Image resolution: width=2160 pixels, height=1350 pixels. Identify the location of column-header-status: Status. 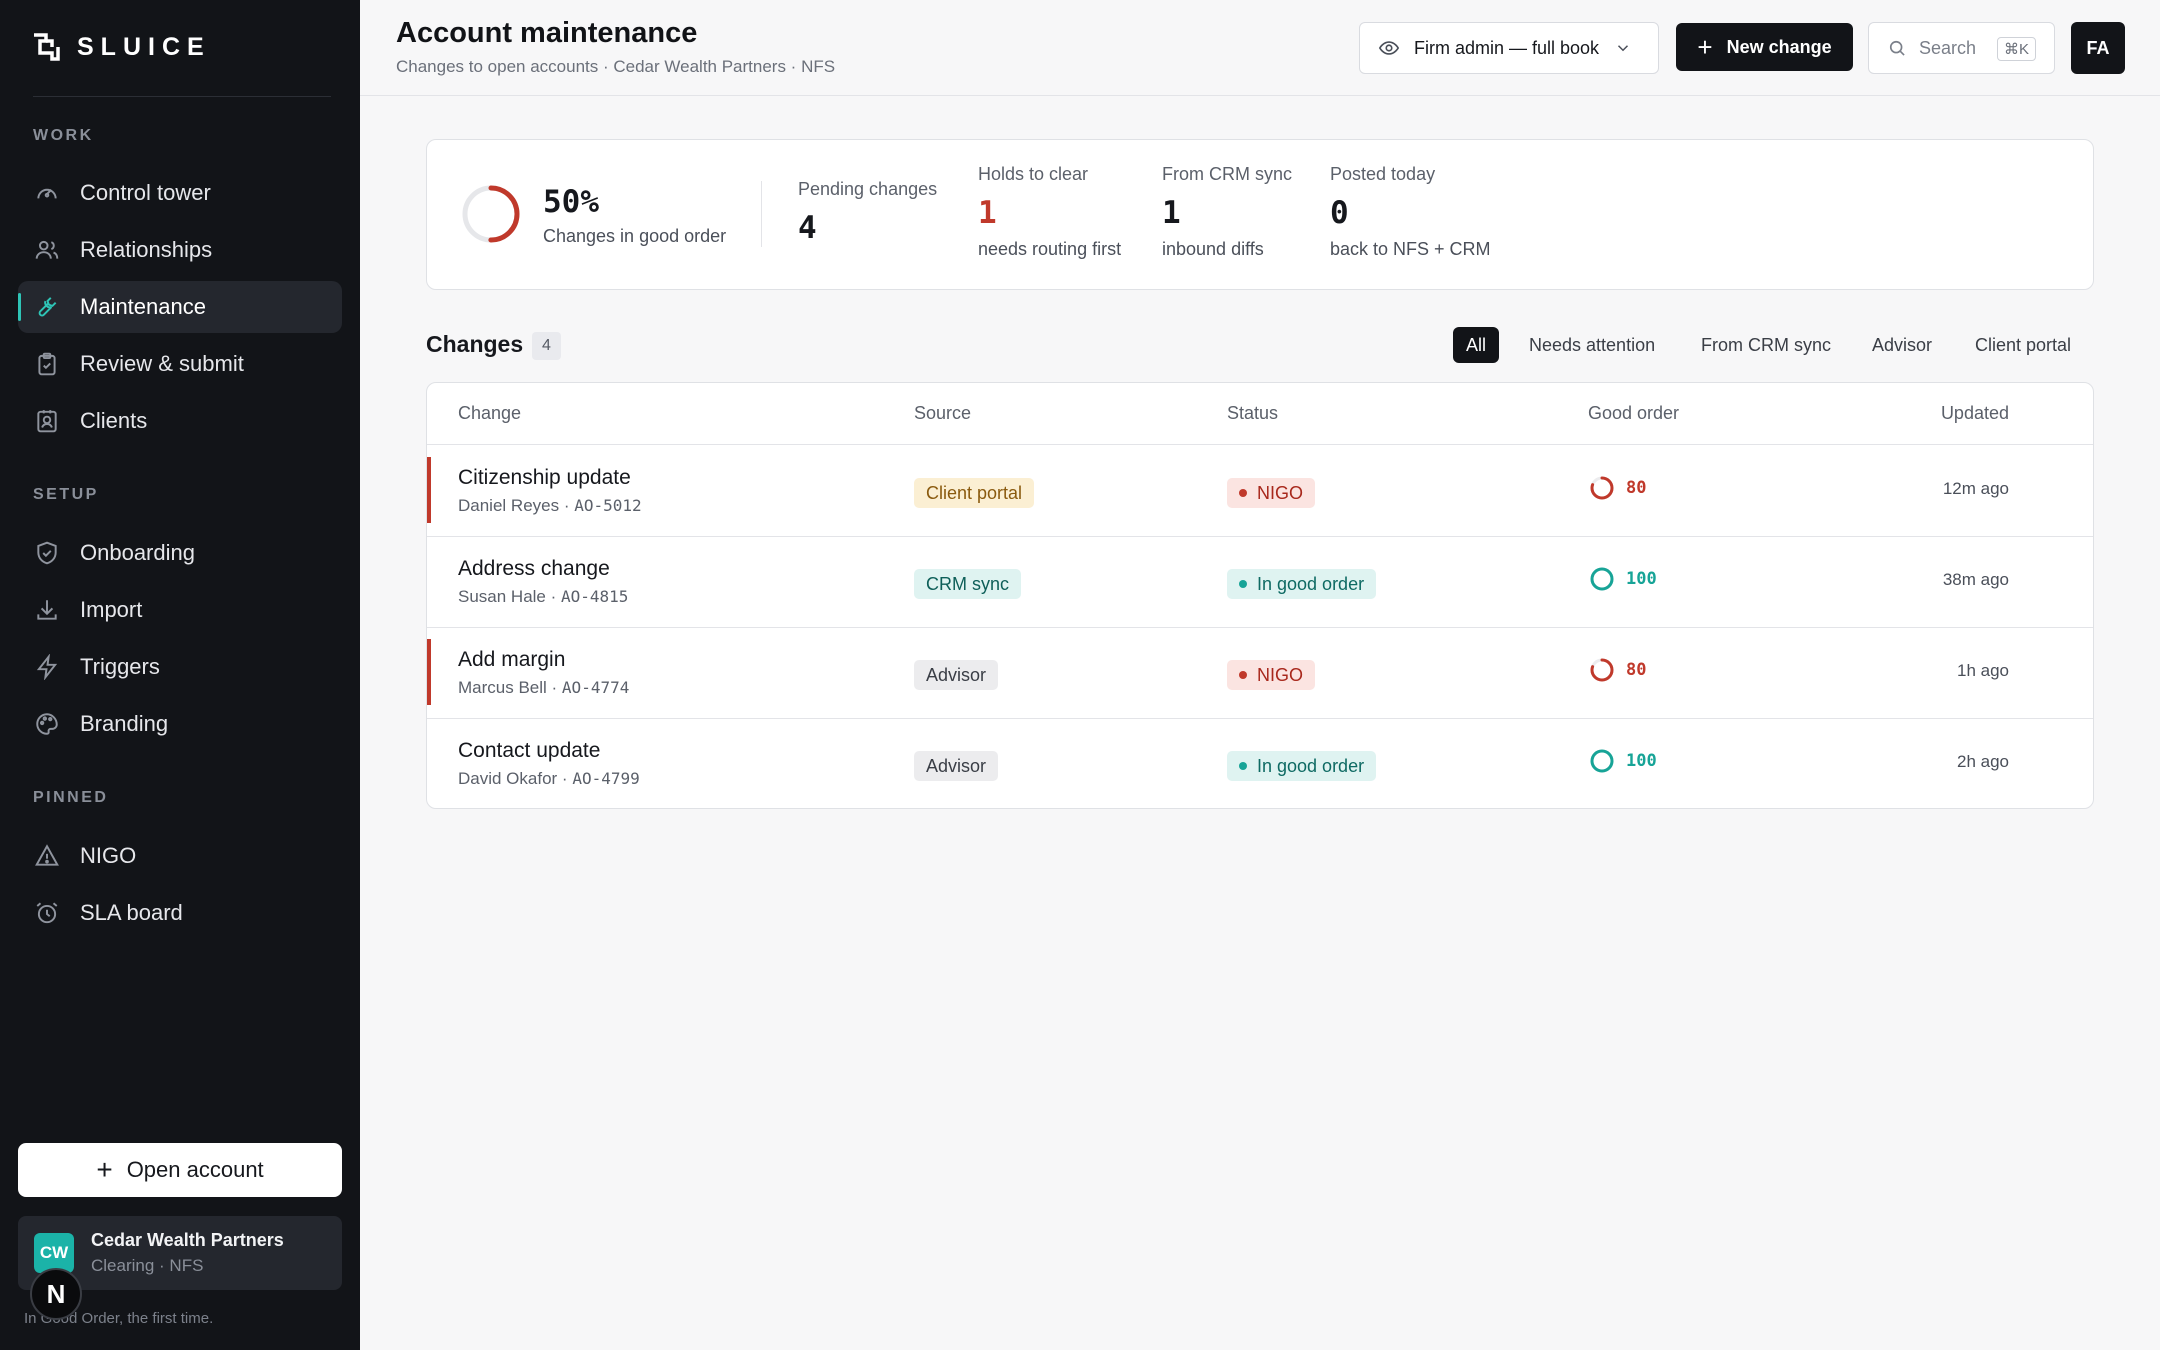
(1252, 413).